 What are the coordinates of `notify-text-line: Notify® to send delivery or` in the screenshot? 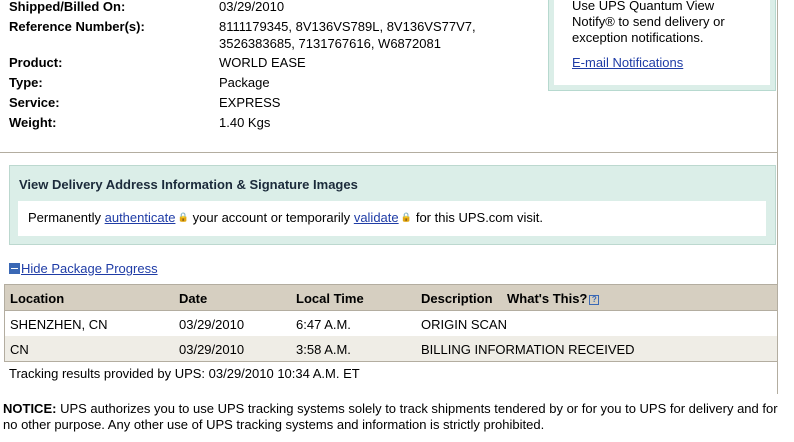 It's located at (648, 21).